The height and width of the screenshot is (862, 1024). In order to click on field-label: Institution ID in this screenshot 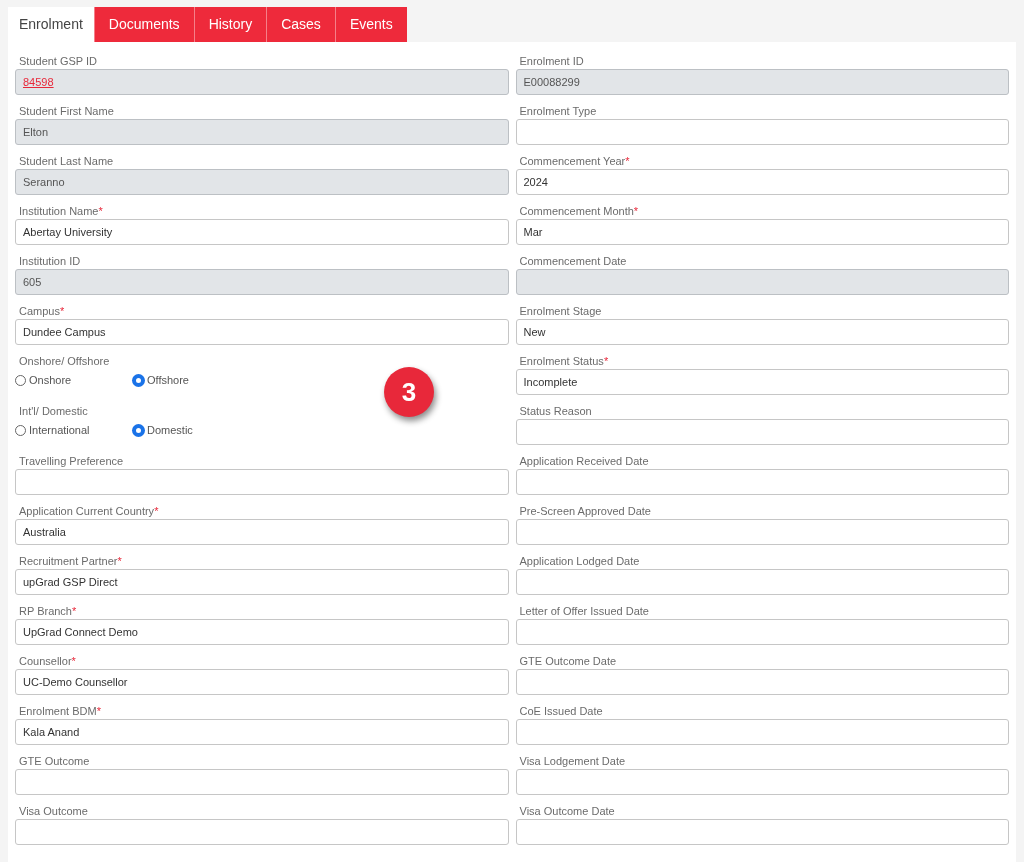, I will do `click(50, 261)`.